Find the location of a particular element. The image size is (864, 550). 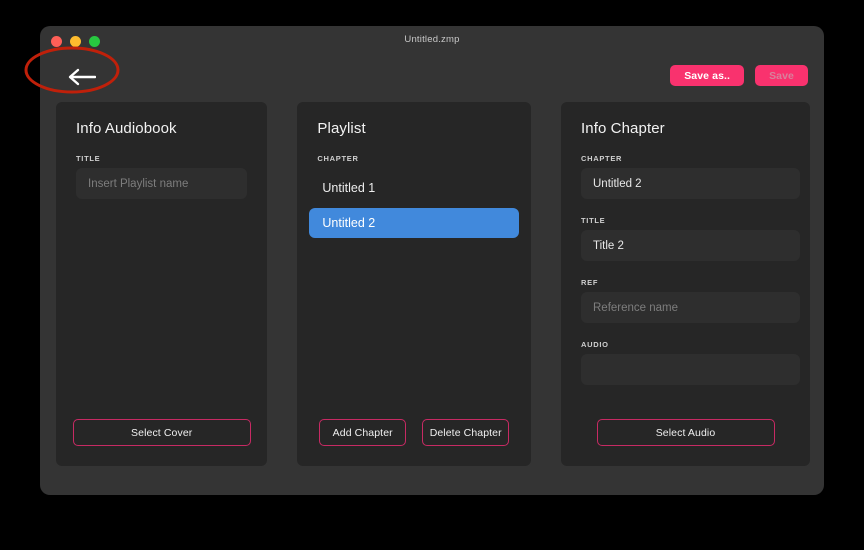

title-bar: Untitled.zmp is located at coordinates (432, 40).